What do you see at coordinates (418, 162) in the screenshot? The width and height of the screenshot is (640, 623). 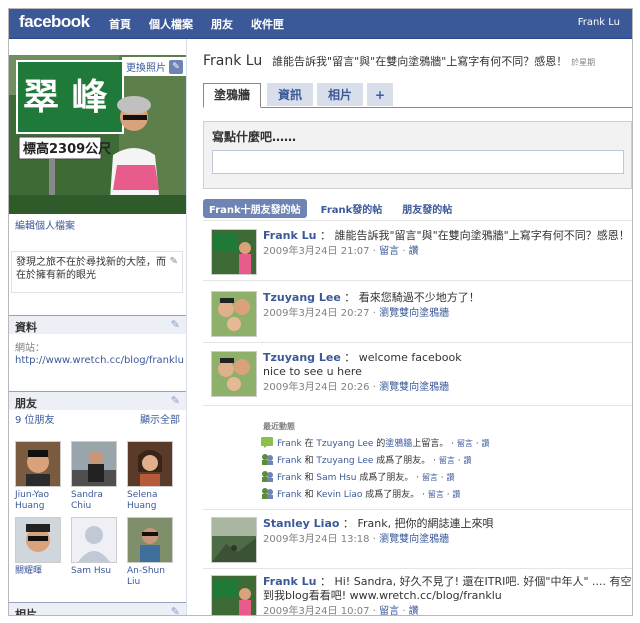 I see `composer-input` at bounding box center [418, 162].